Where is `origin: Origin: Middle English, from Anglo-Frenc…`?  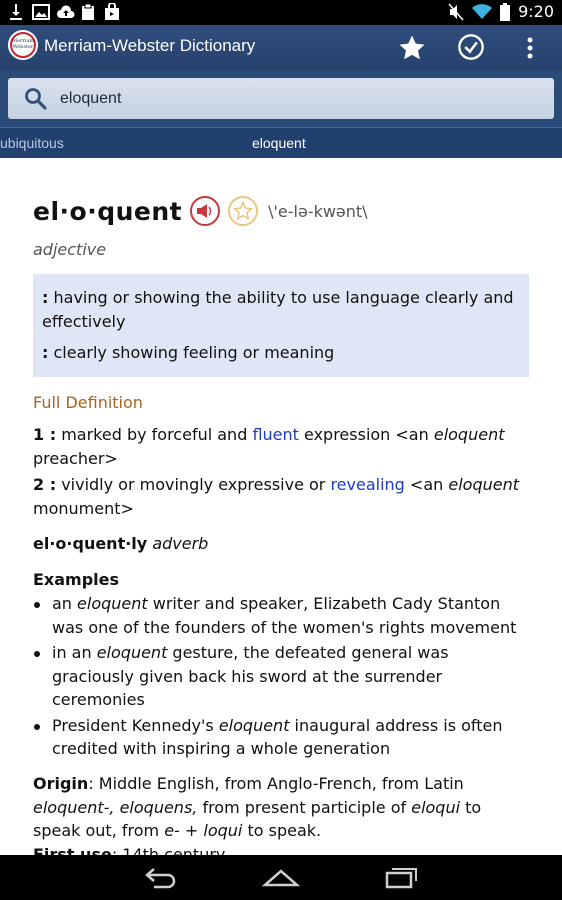 origin: Origin: Middle English, from Anglo-Frenc… is located at coordinates (281, 807).